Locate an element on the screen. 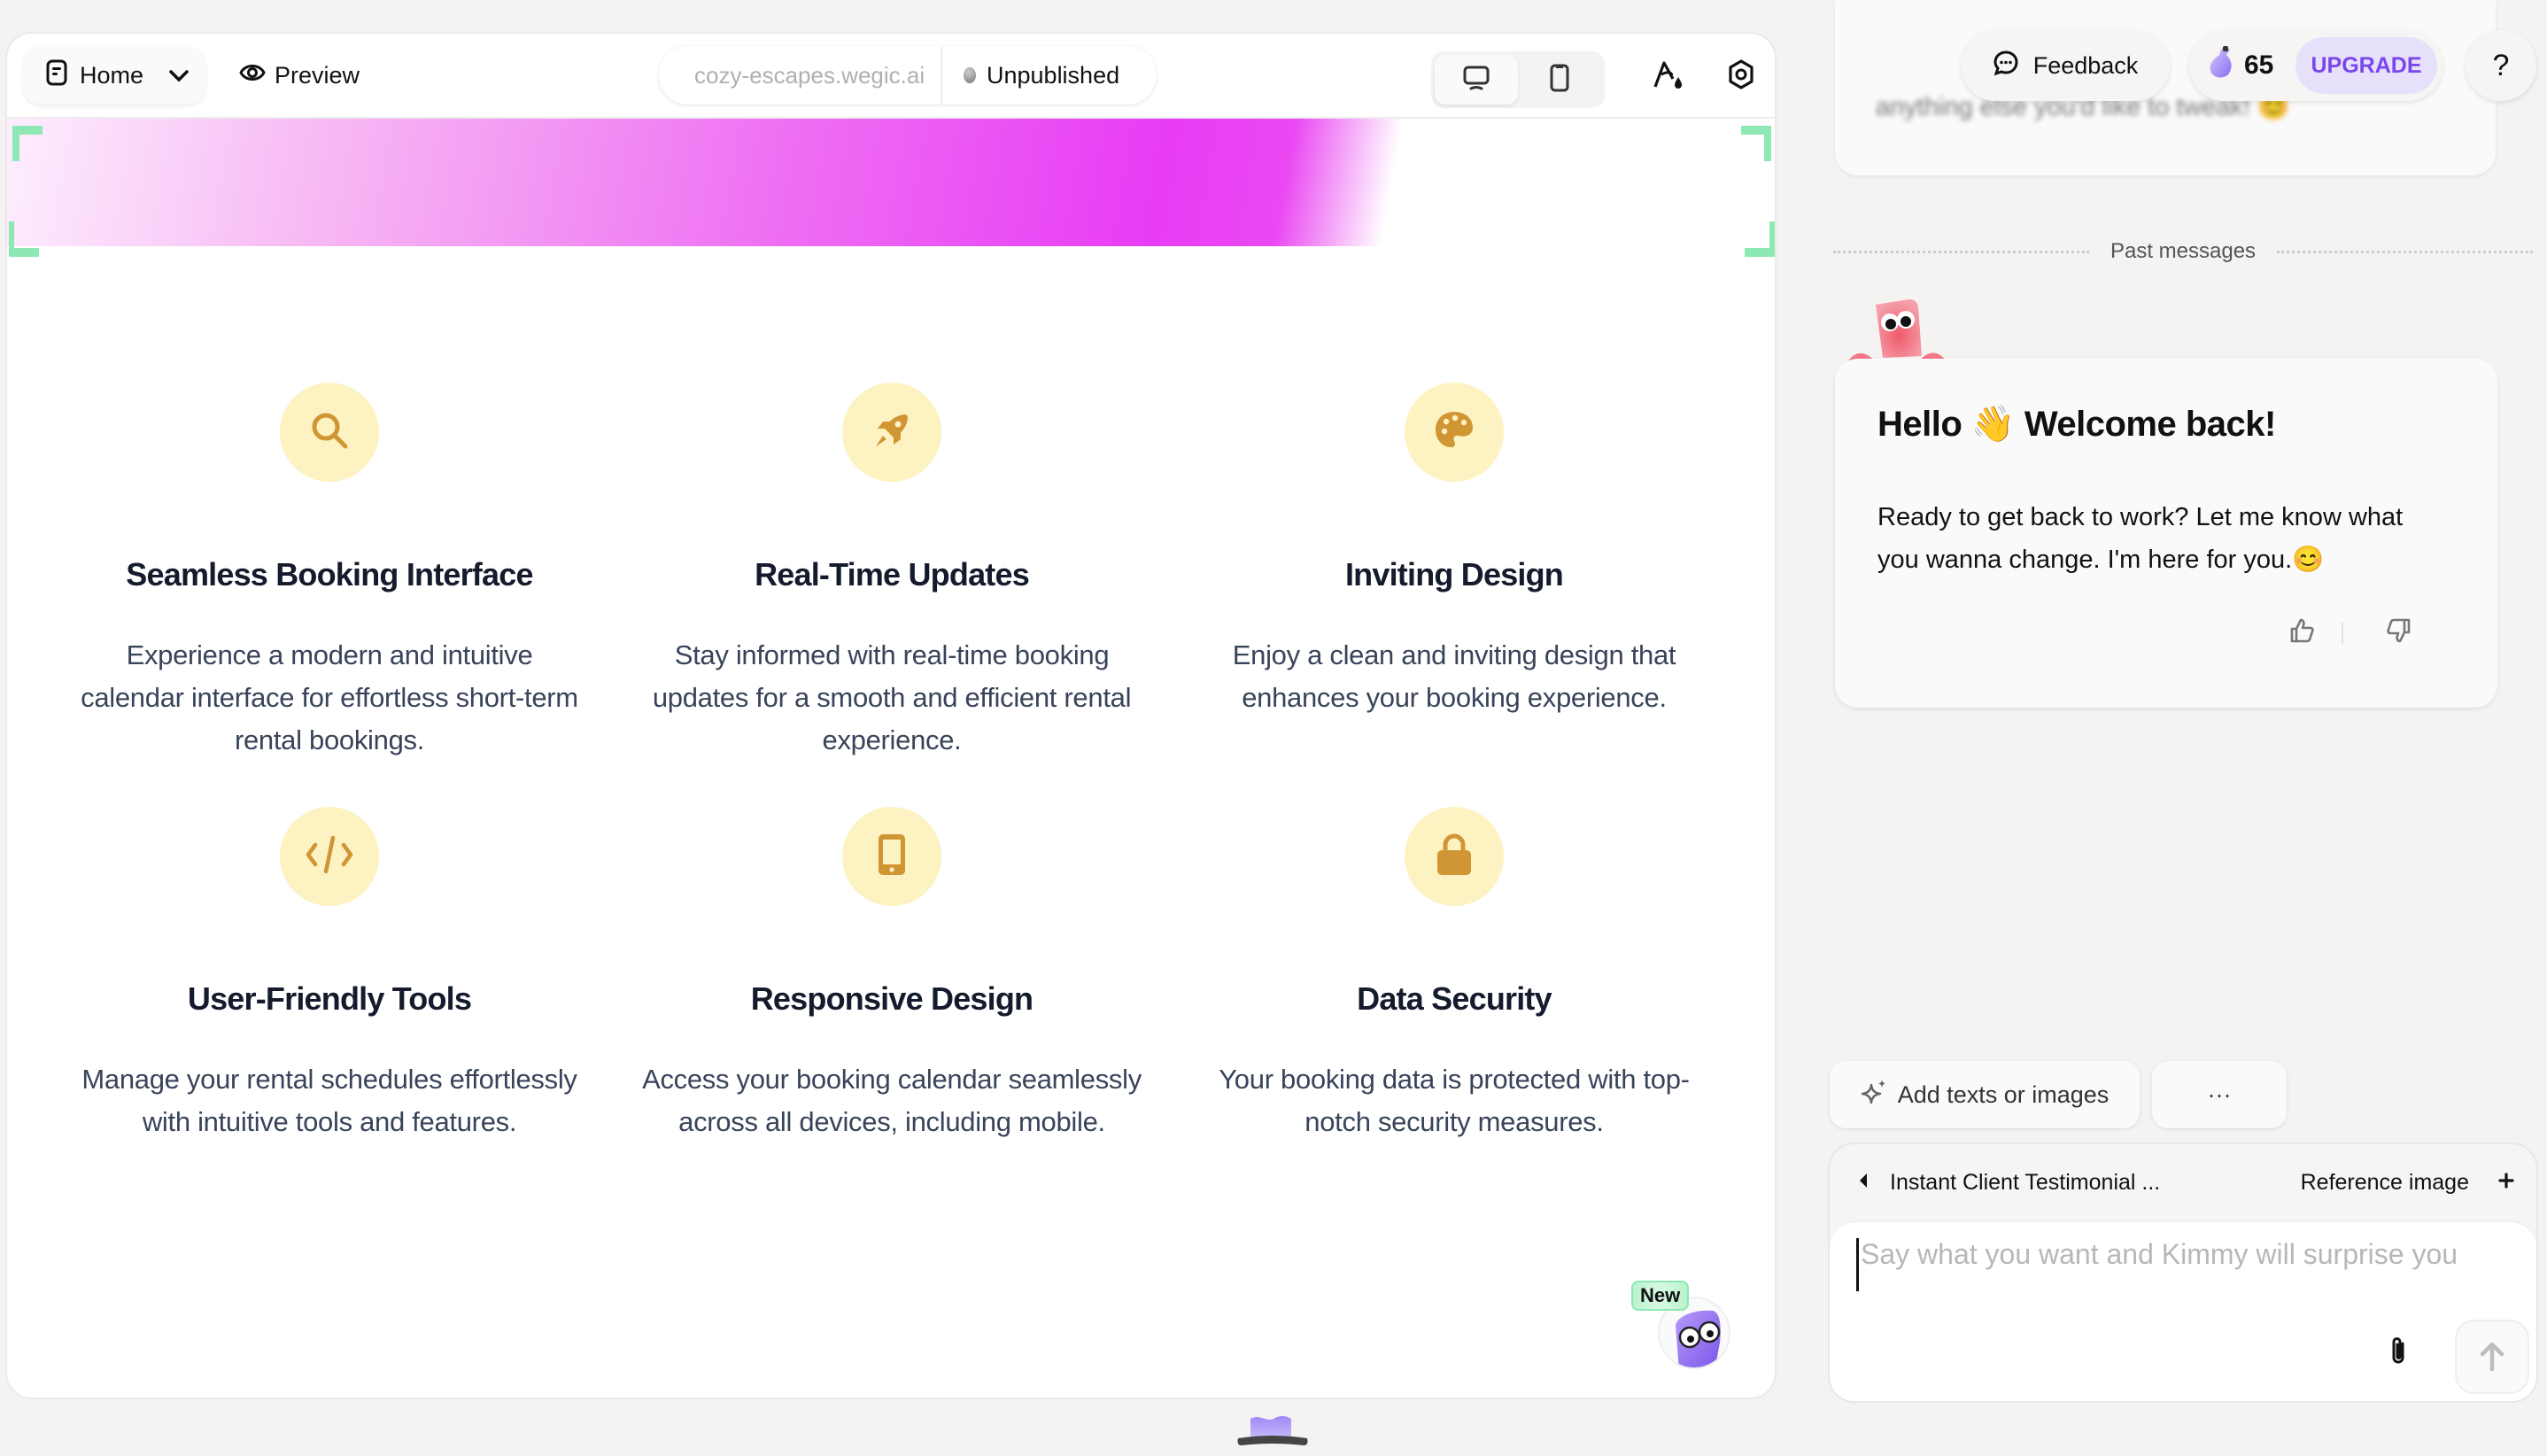  preview-label: Preview is located at coordinates (317, 75).